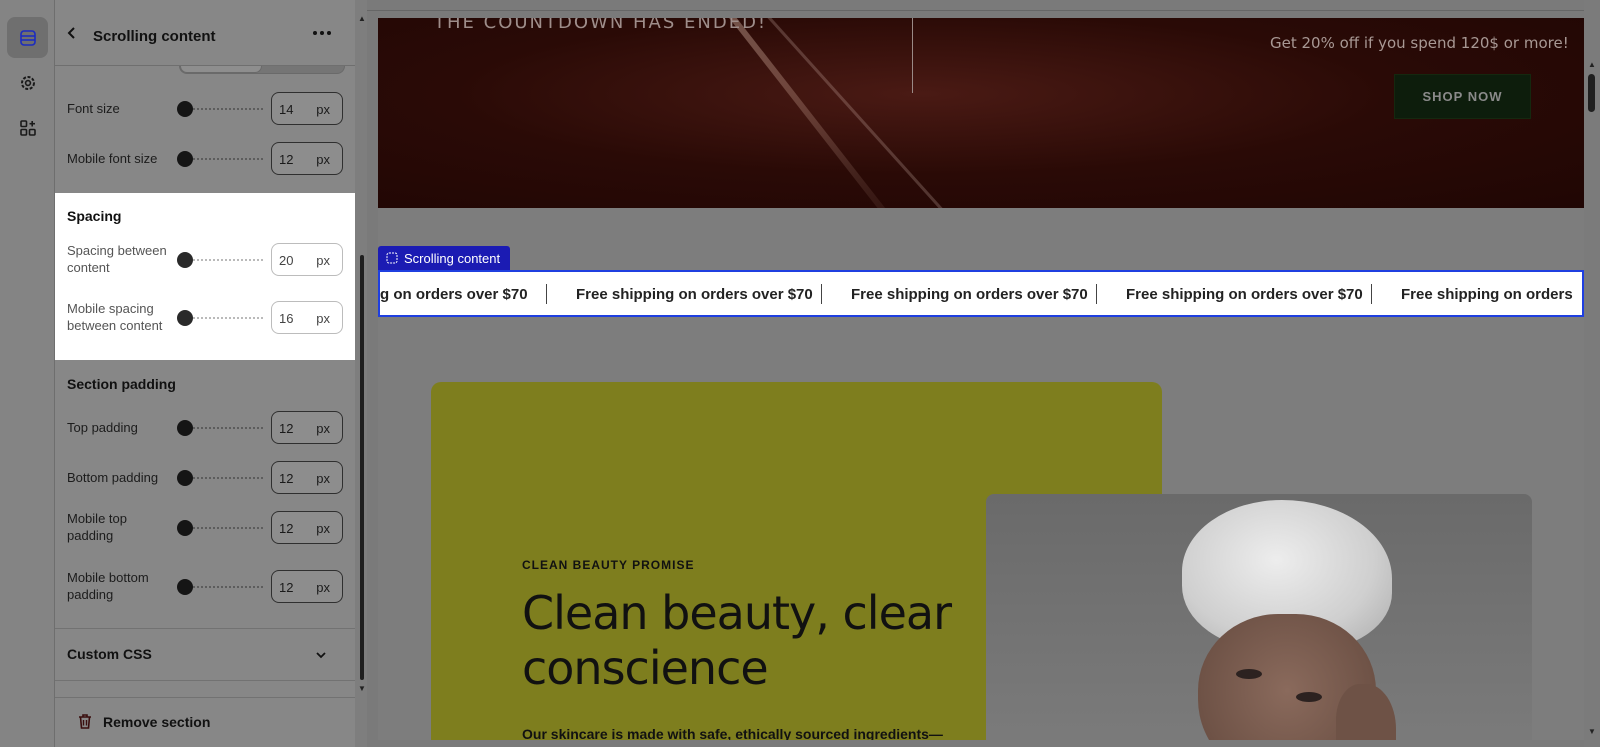 The height and width of the screenshot is (747, 1600). I want to click on section-tag-label: Scrolling content, so click(452, 258).